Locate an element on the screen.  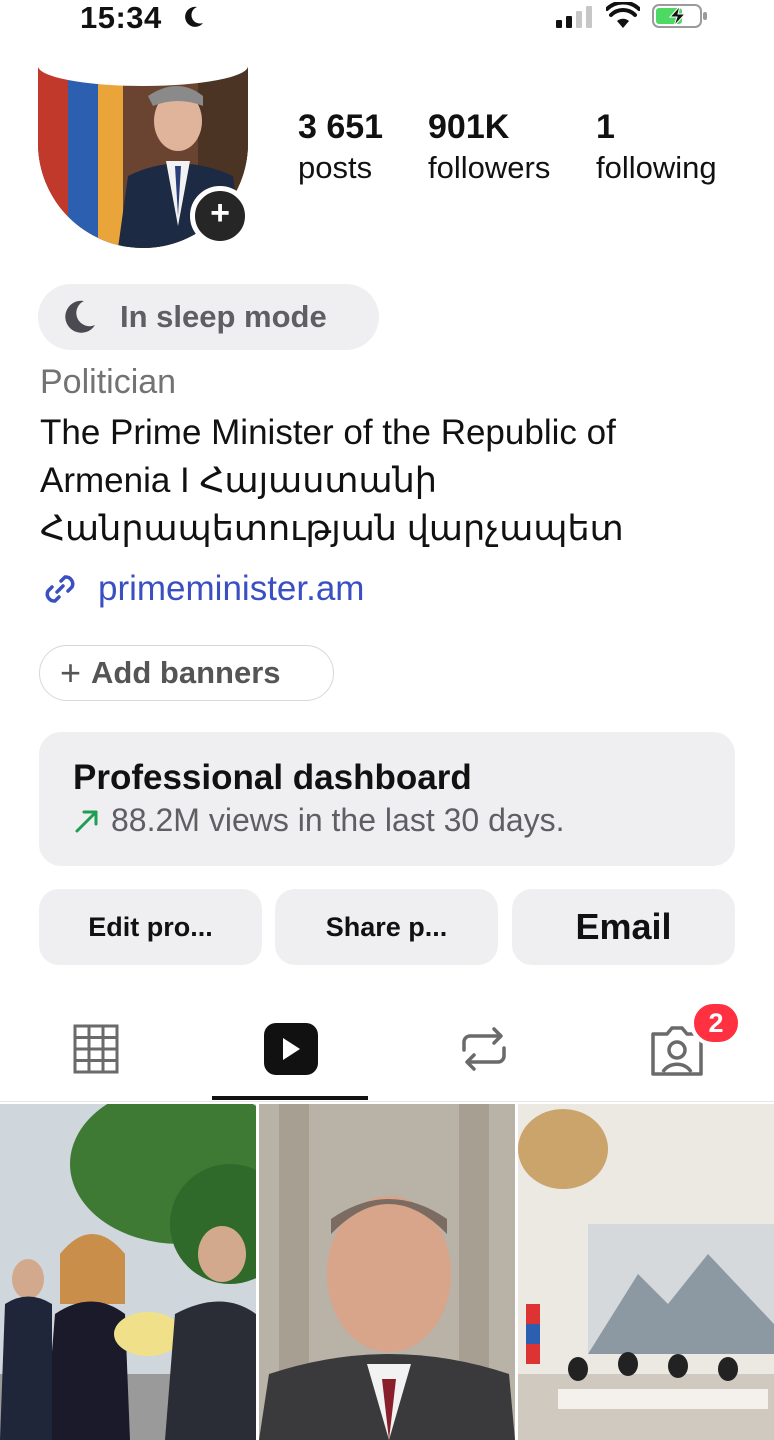
sleep-mode-pill: In sleep mode is located at coordinates (208, 317).